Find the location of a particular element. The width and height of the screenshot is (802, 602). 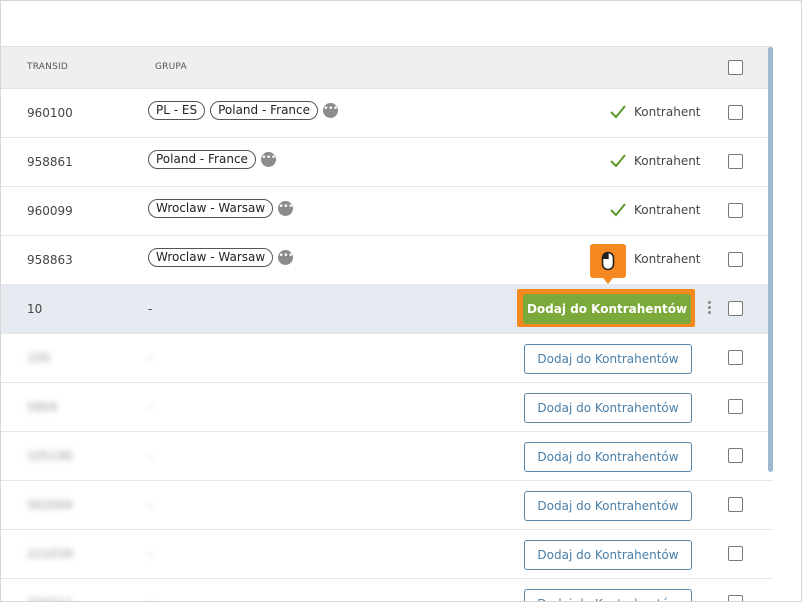

vertical-scrollbar is located at coordinates (770, 259).